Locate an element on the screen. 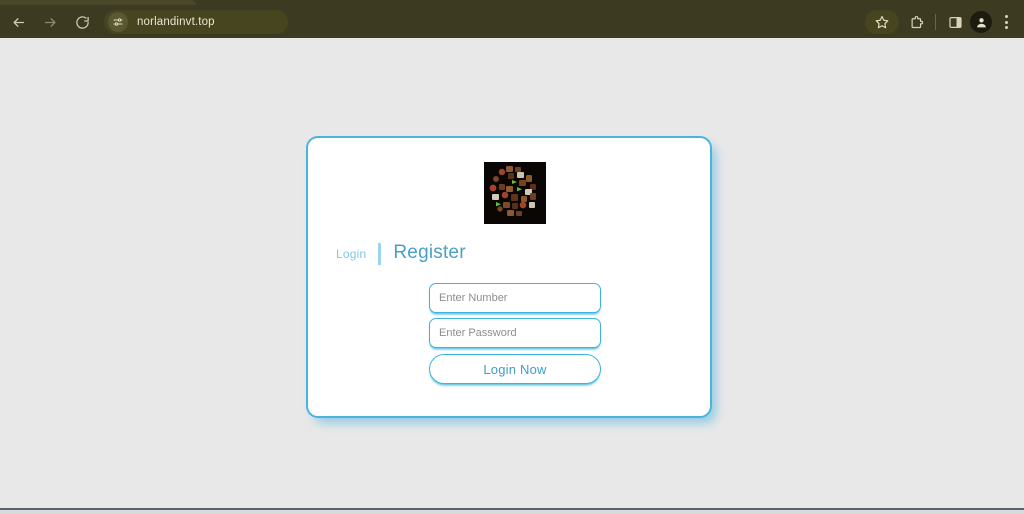 This screenshot has width=1024, height=514. tab-register: Register is located at coordinates (429, 253).